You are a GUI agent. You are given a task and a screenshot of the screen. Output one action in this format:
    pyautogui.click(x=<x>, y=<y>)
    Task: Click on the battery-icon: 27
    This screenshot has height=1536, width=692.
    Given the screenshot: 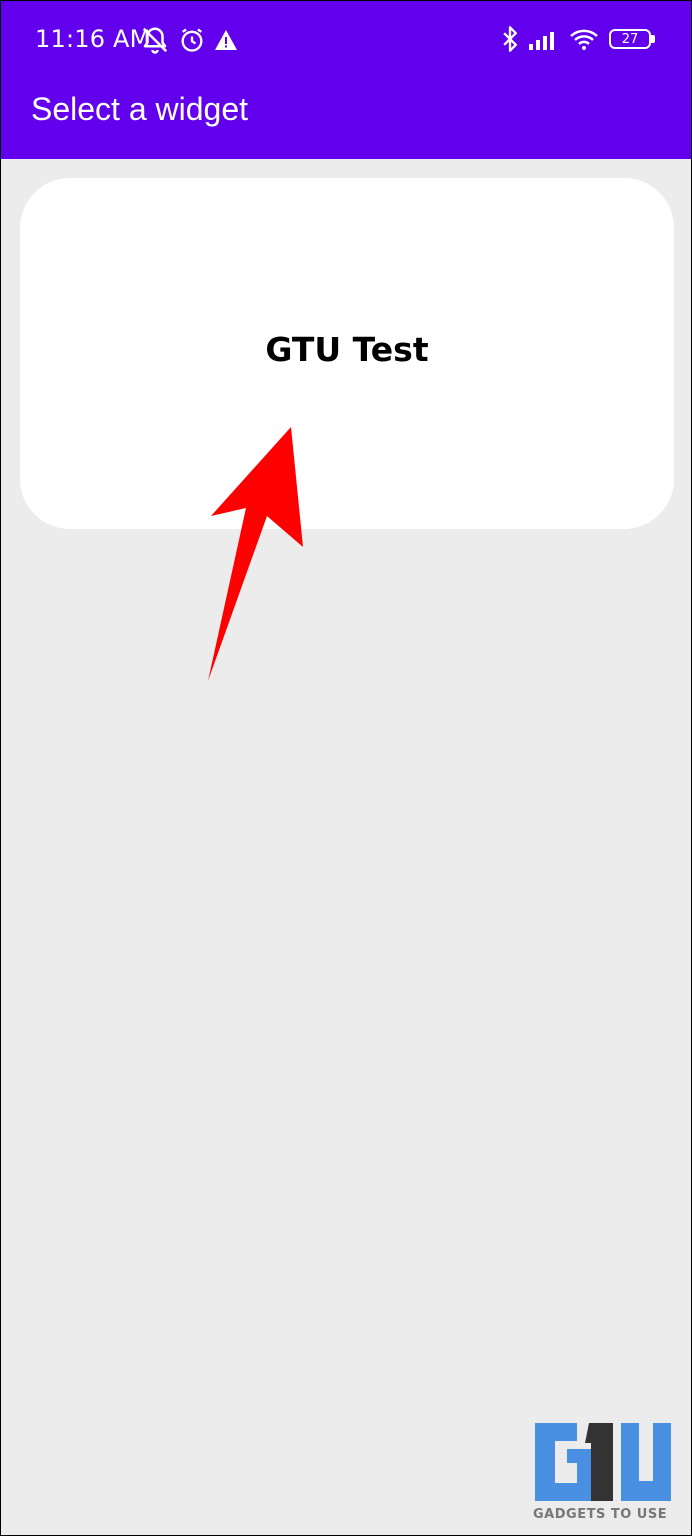 What is the action you would take?
    pyautogui.click(x=632, y=39)
    